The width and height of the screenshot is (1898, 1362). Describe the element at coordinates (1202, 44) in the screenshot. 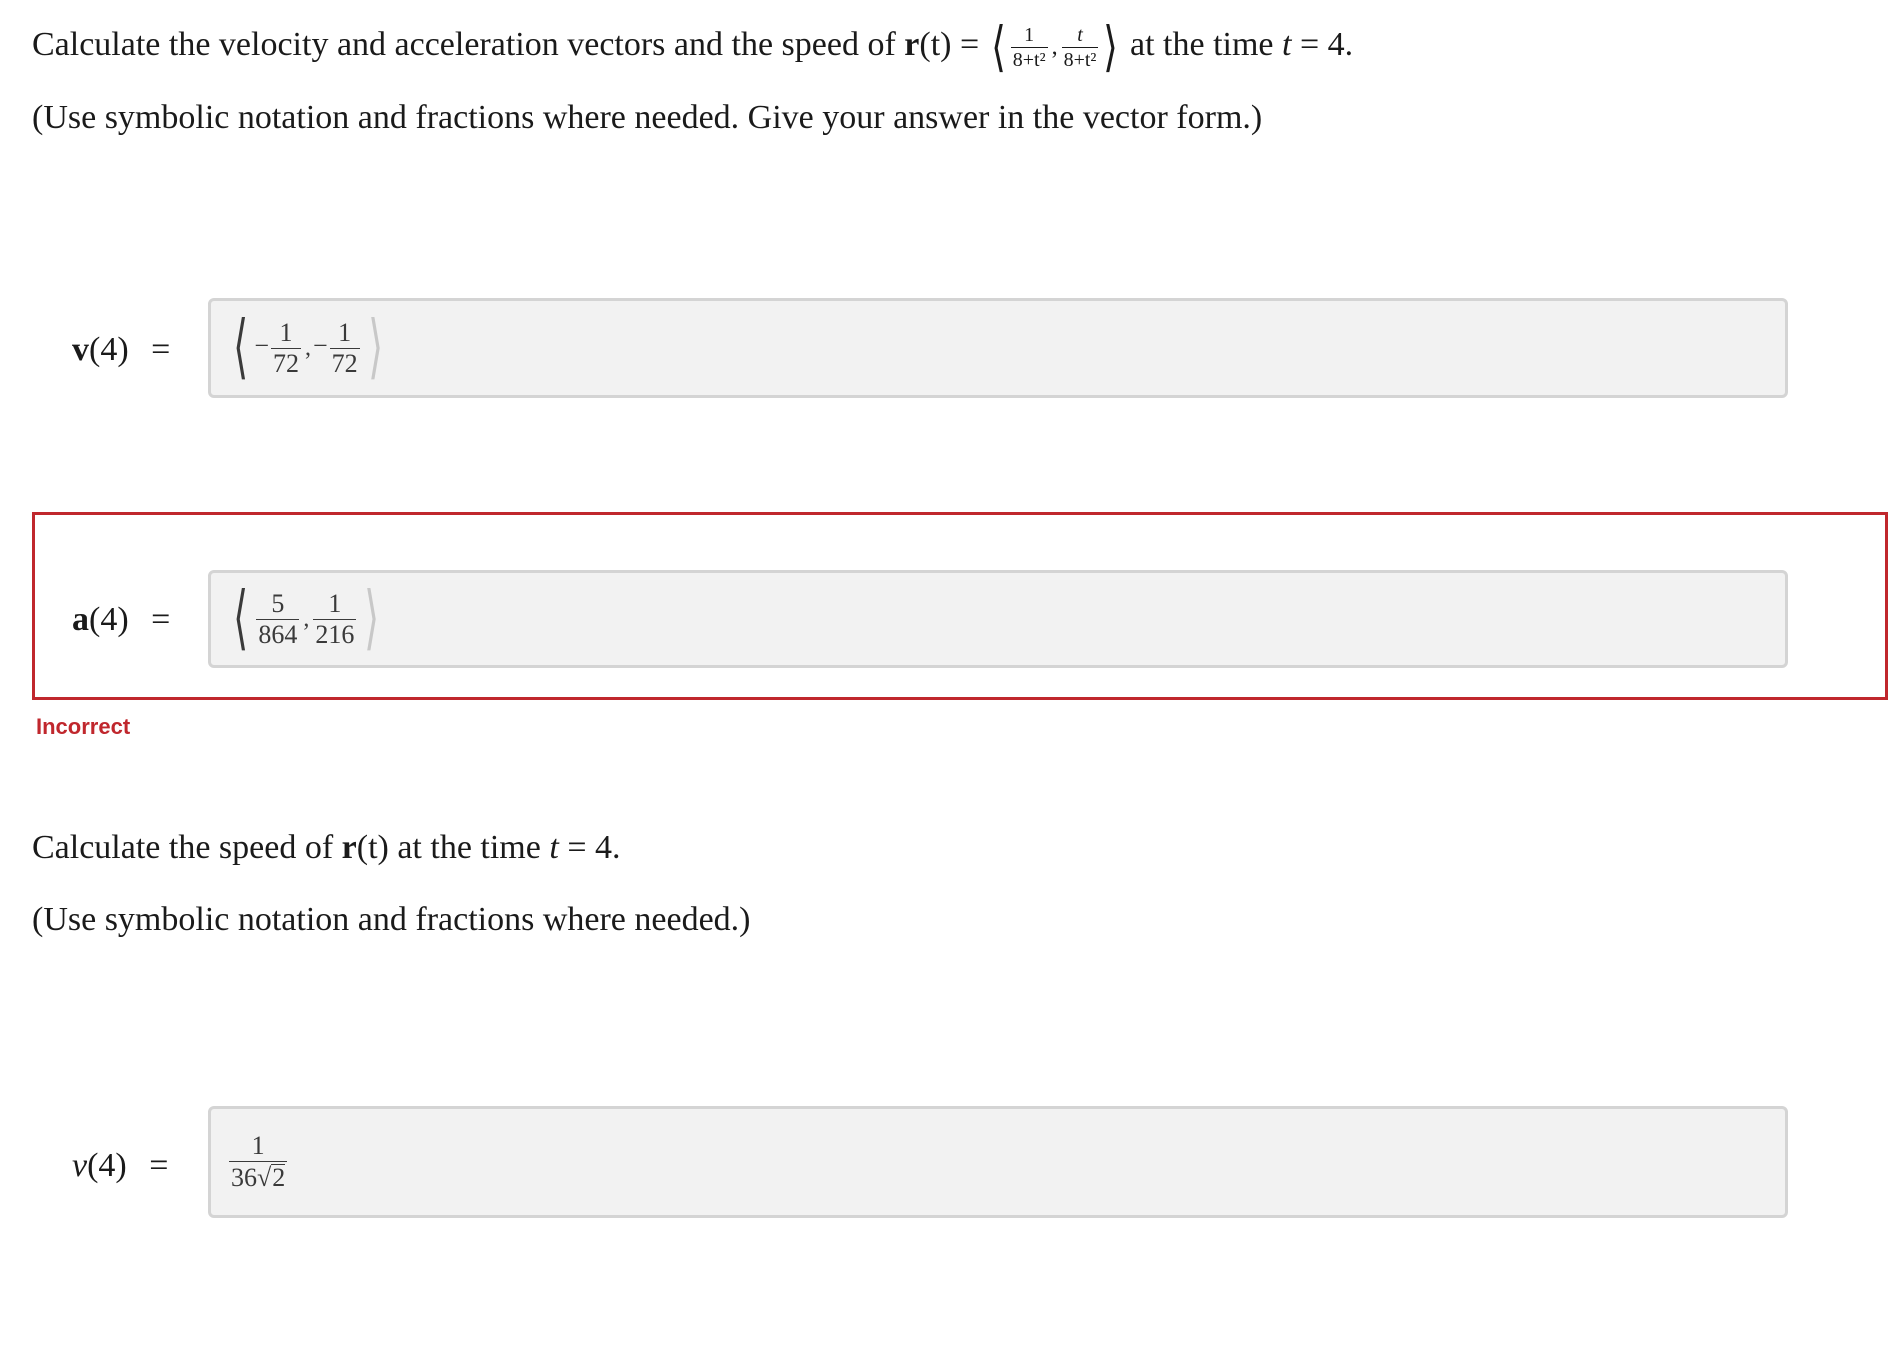

I see `question-suffix-a: at the time` at that location.